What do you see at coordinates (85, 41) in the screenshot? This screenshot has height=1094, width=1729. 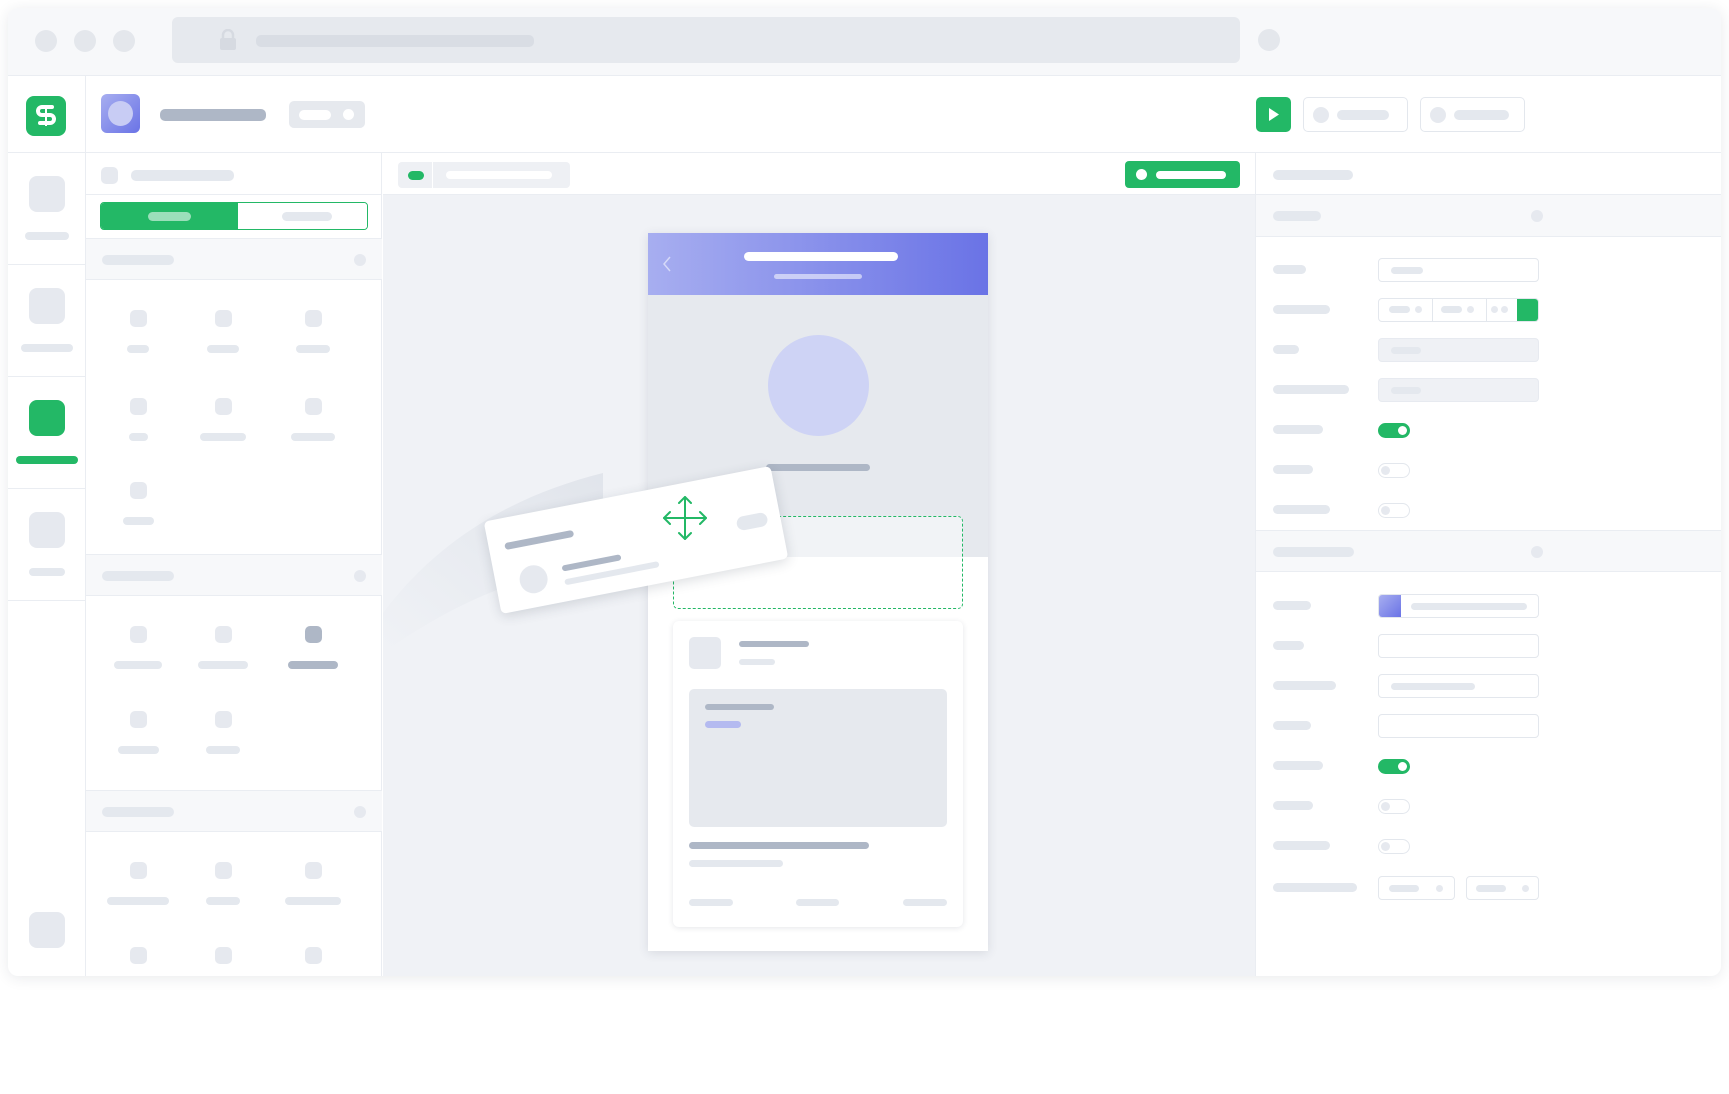 I see `window-minimize-button` at bounding box center [85, 41].